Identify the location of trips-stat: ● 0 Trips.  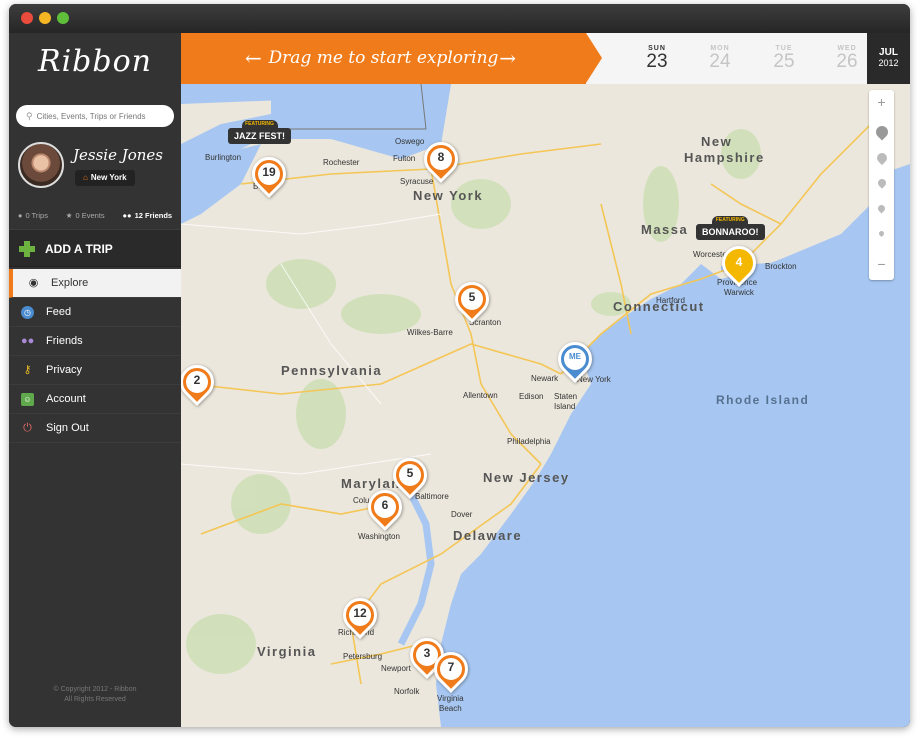
(33, 215).